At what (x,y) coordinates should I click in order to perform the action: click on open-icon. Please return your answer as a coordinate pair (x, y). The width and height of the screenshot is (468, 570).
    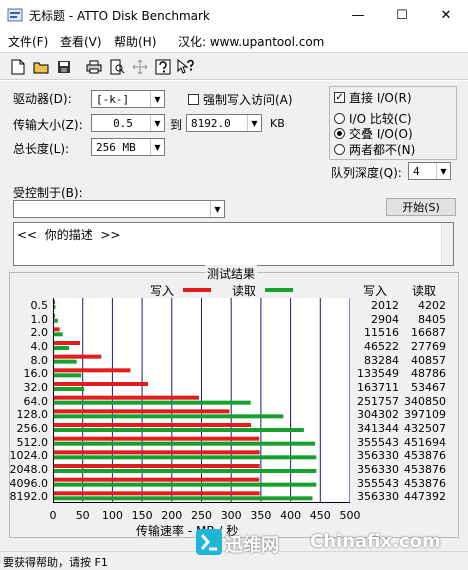
    Looking at the image, I should click on (41, 67).